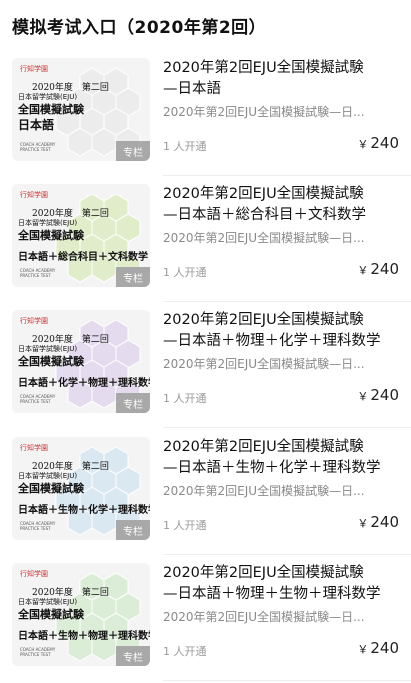  I want to click on course-title-line2: —日本語＋物理＋化学＋理科数学, so click(272, 341).